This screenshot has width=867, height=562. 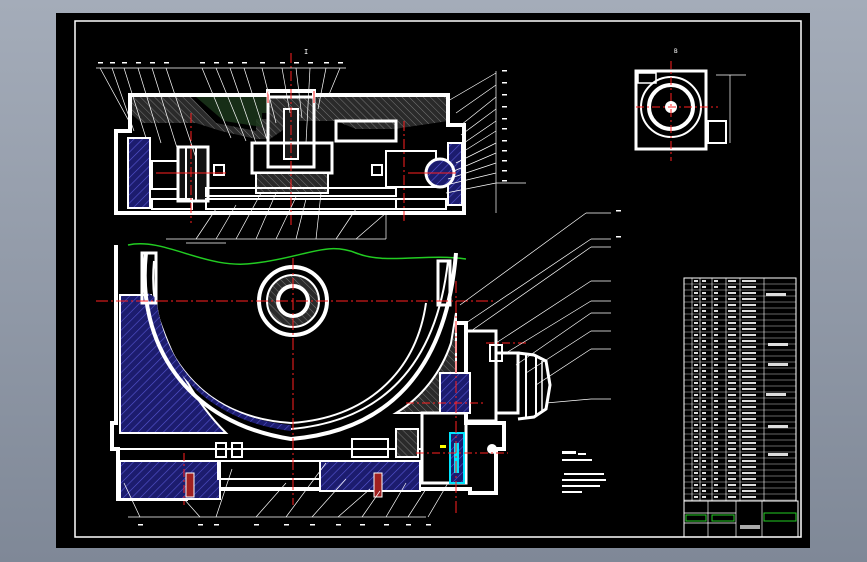 What do you see at coordinates (676, 51) in the screenshot?
I see `aux-view-label: B` at bounding box center [676, 51].